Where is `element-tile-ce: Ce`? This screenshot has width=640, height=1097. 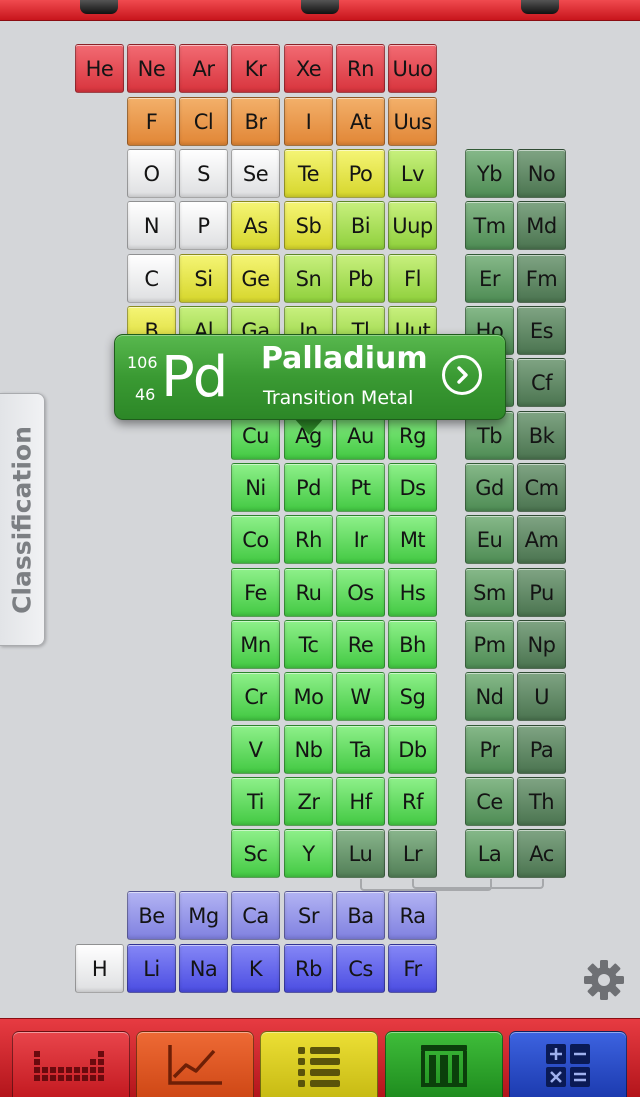
element-tile-ce: Ce is located at coordinates (489, 801).